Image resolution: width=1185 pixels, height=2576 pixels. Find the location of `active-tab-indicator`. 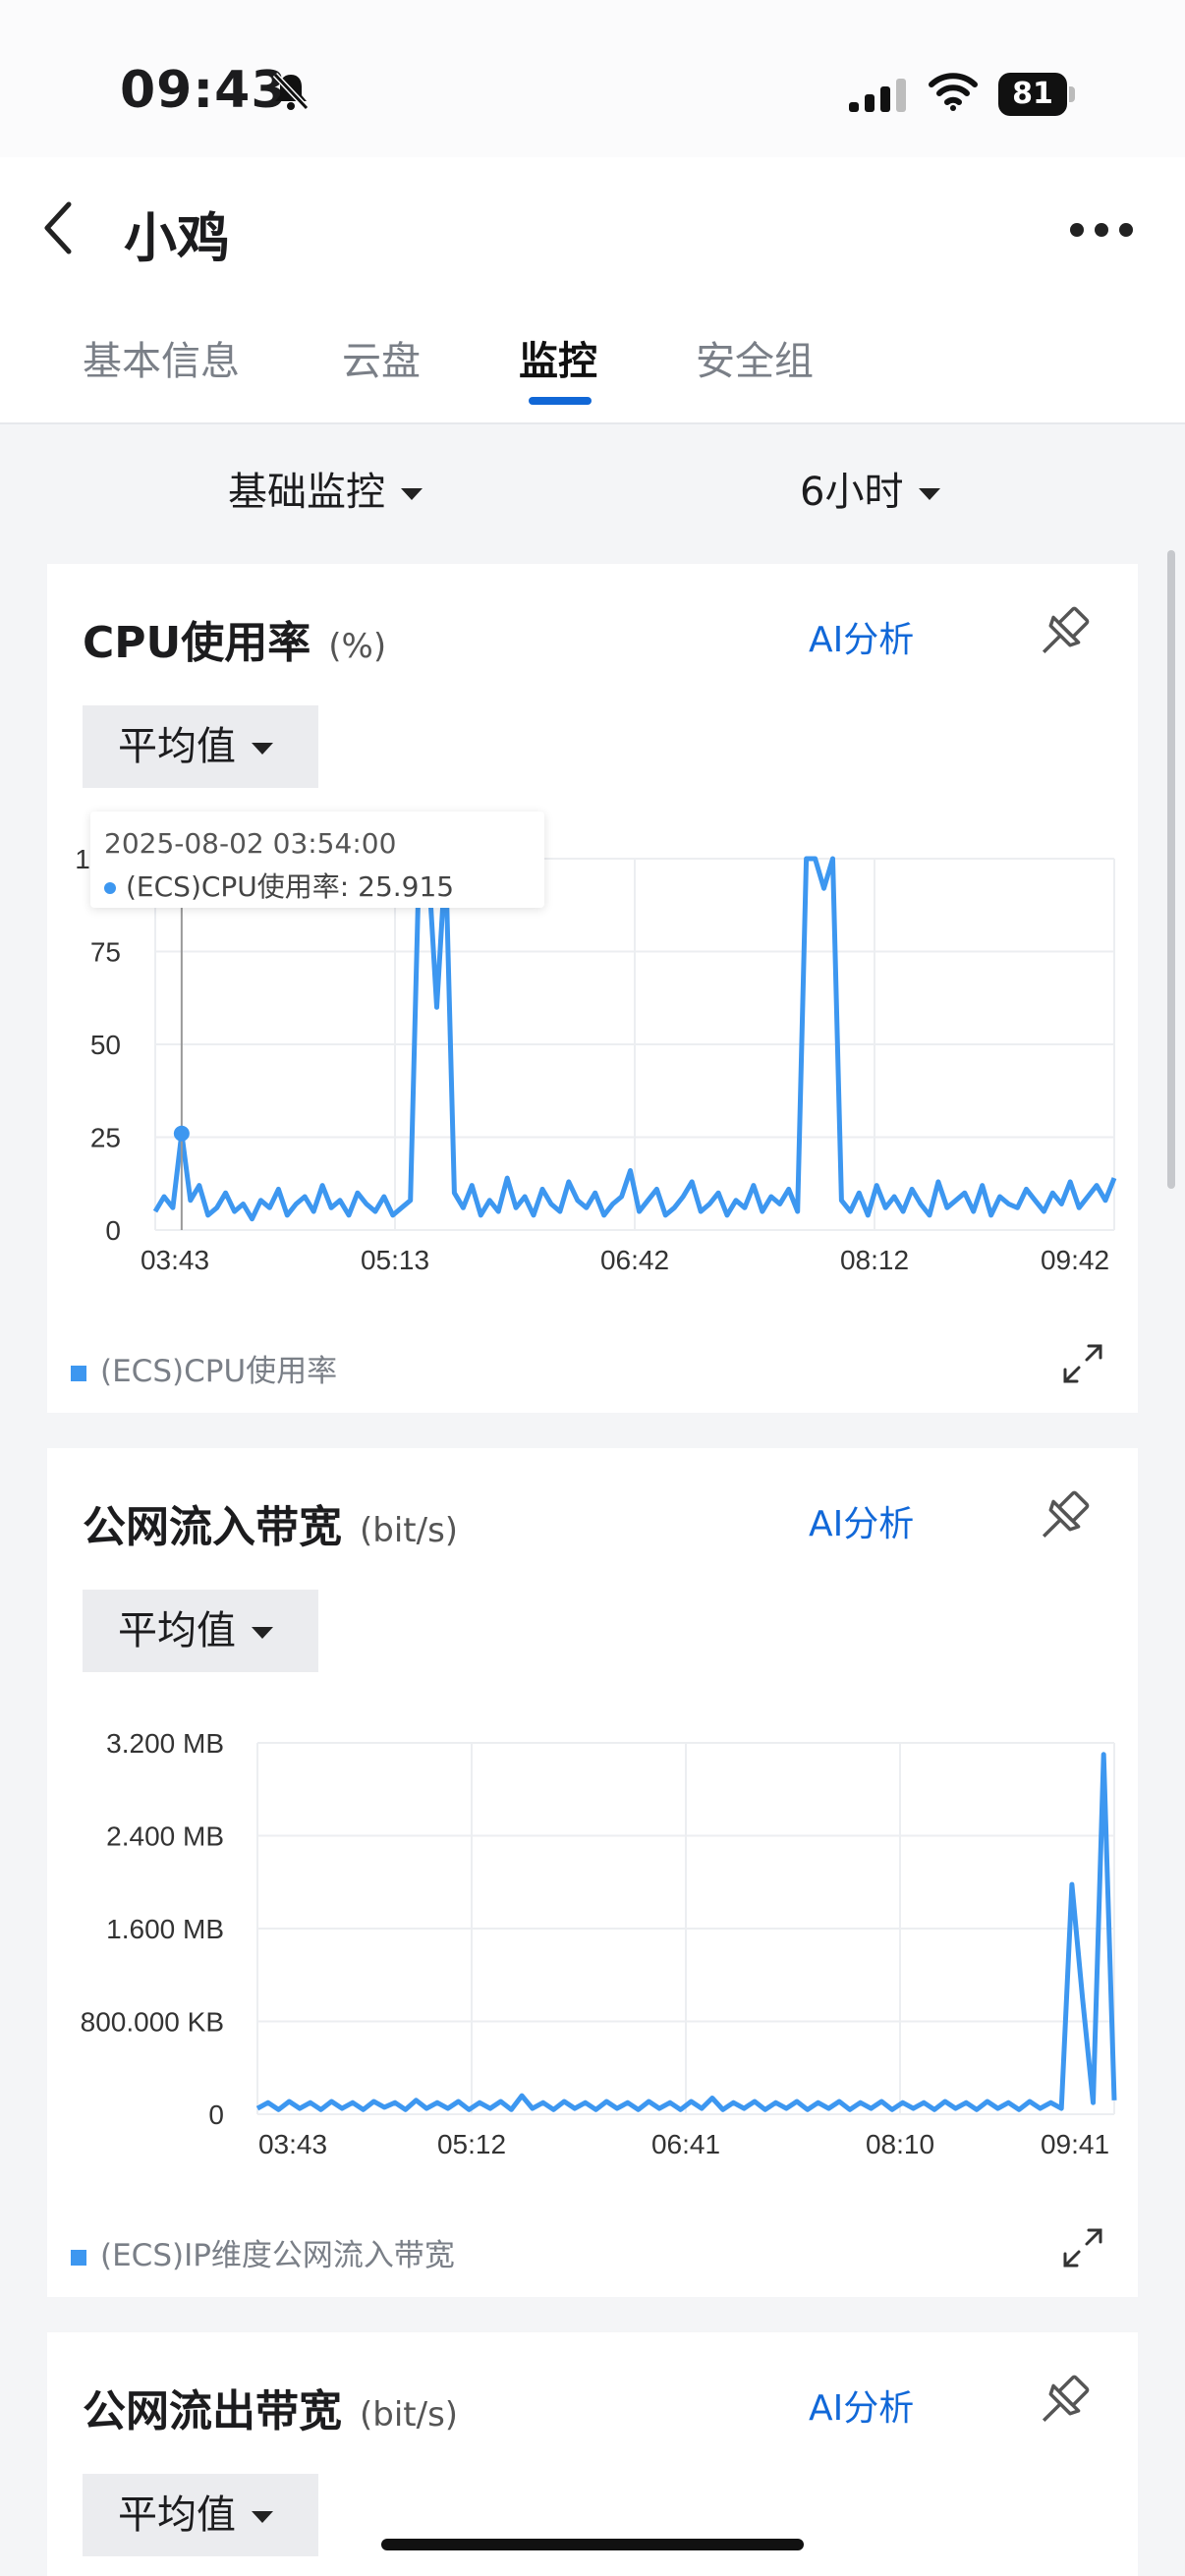

active-tab-indicator is located at coordinates (561, 401).